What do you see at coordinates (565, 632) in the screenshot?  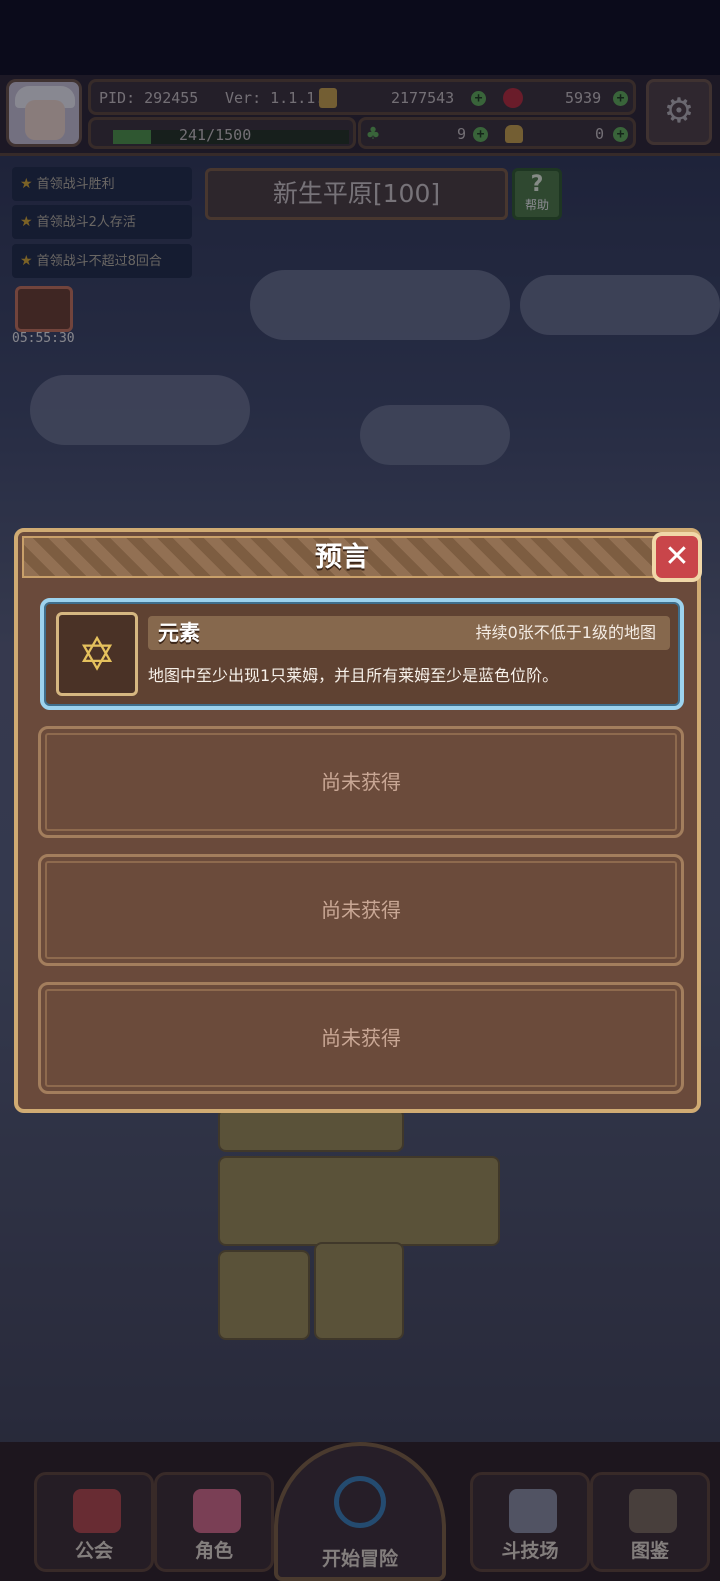 I see `prophecy-duration: 持续0张不低于1级的地图` at bounding box center [565, 632].